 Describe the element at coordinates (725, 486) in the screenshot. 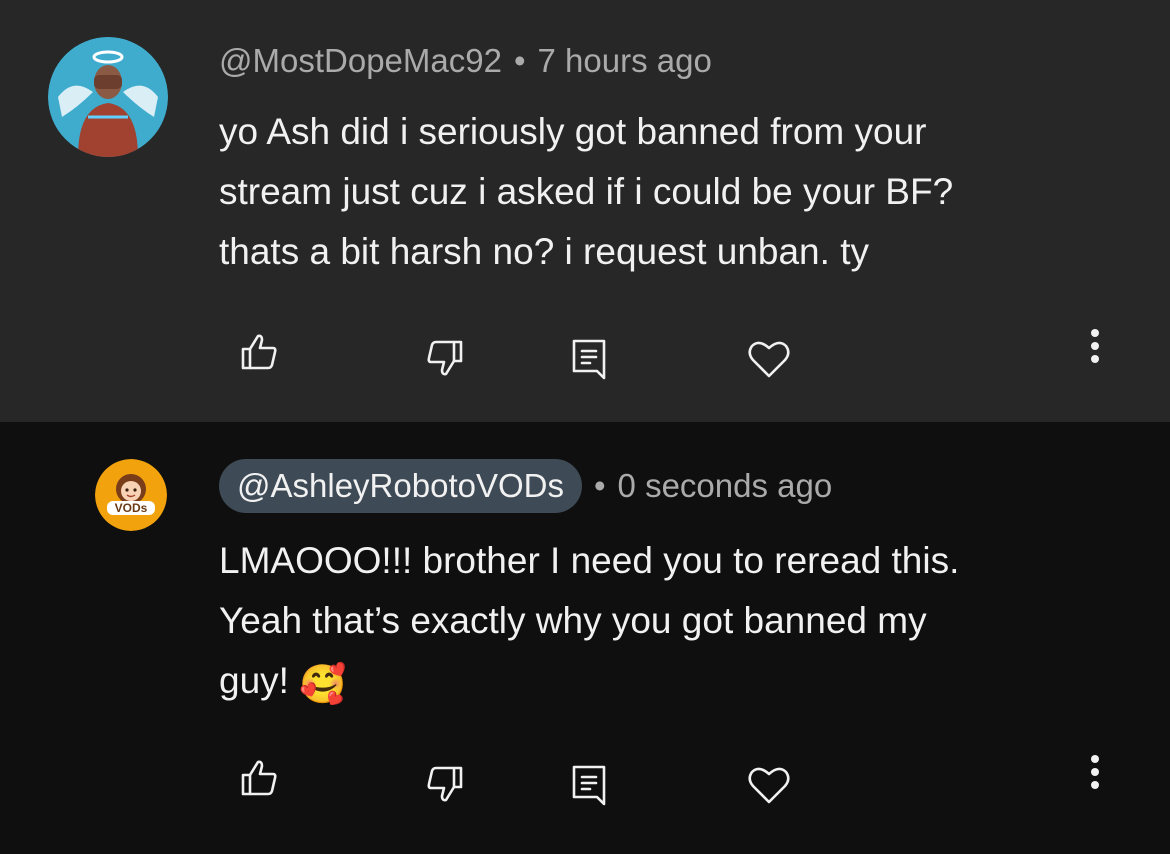

I see `timestamp: 0 seconds ago` at that location.